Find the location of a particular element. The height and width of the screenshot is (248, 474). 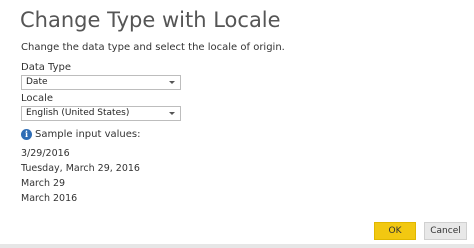

sample-value: 3/29/2016 is located at coordinates (45, 153).